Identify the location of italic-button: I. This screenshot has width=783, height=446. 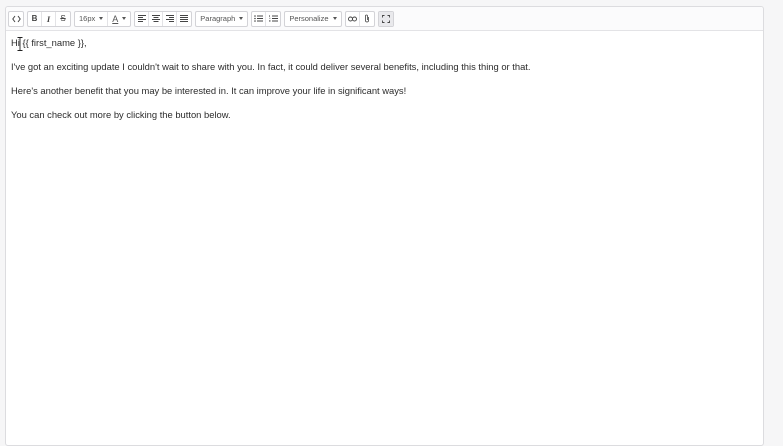
(49, 18).